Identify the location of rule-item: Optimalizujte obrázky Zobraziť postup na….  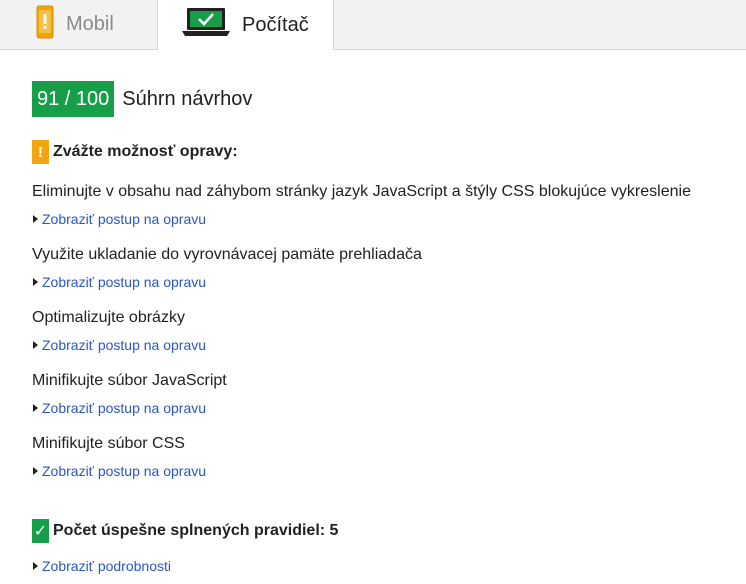
(382, 330).